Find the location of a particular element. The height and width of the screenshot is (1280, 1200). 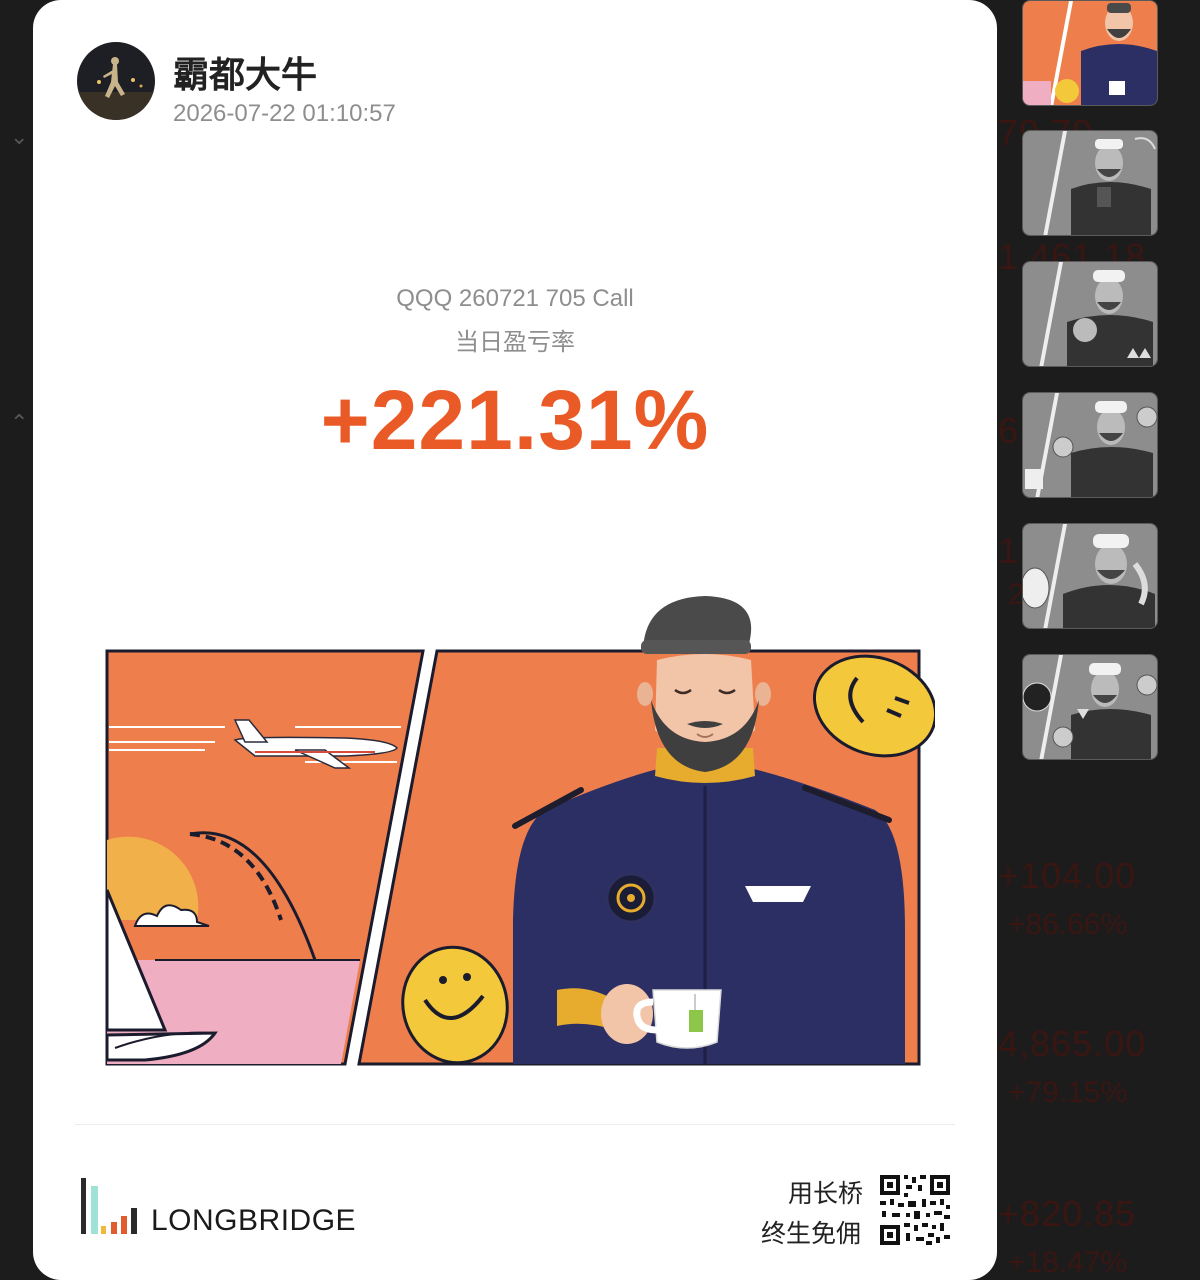

background-value: +104.00 is located at coordinates (1067, 875).